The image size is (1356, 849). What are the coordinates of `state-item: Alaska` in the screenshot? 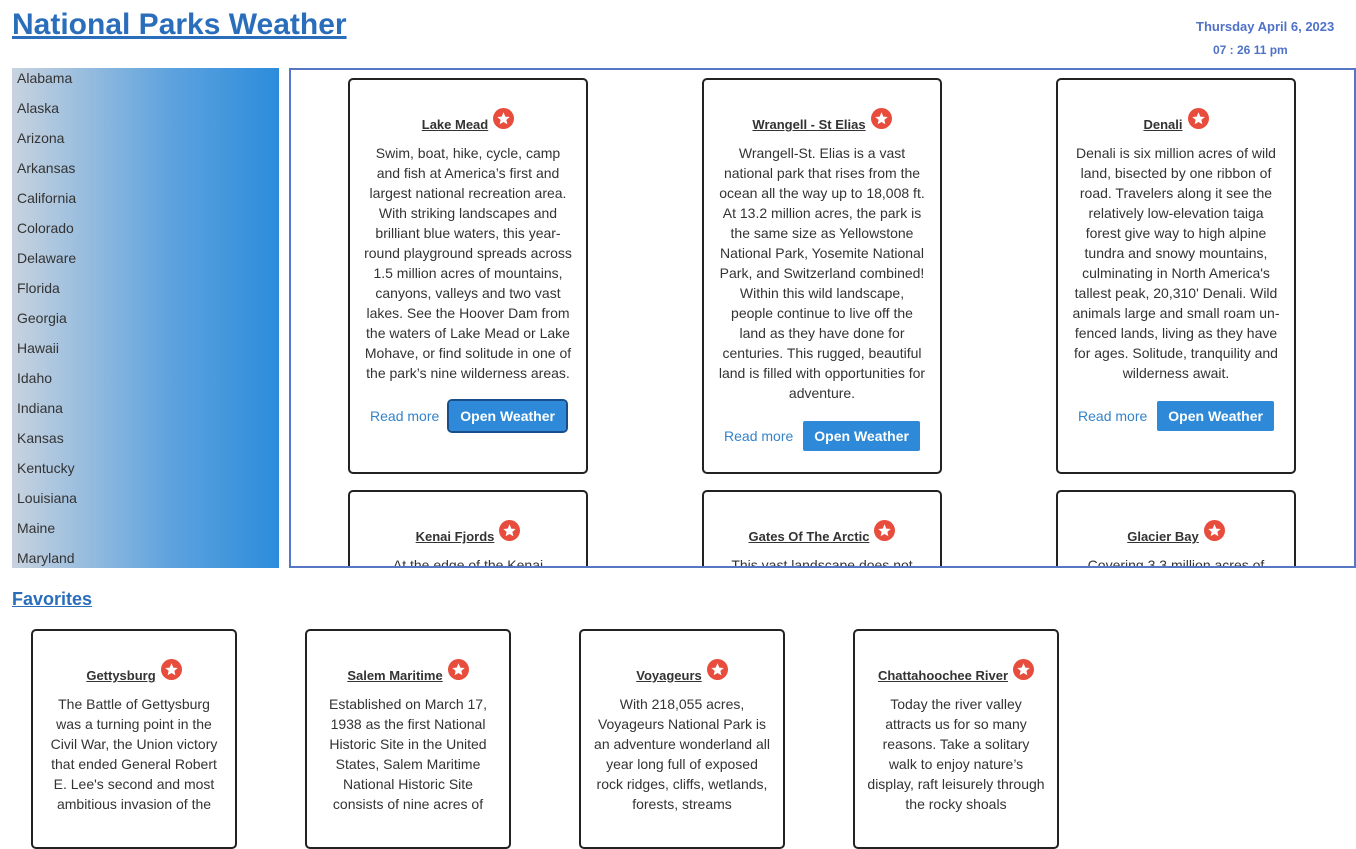 It's located at (145, 113).